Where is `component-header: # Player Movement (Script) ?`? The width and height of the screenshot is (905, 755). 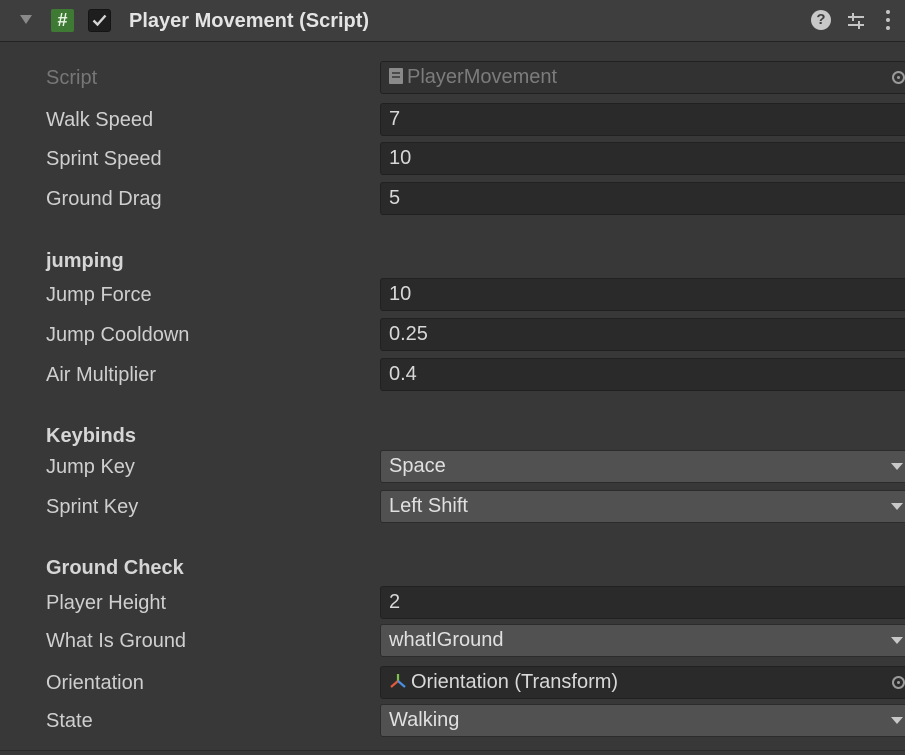
component-header: # Player Movement (Script) ? is located at coordinates (452, 21).